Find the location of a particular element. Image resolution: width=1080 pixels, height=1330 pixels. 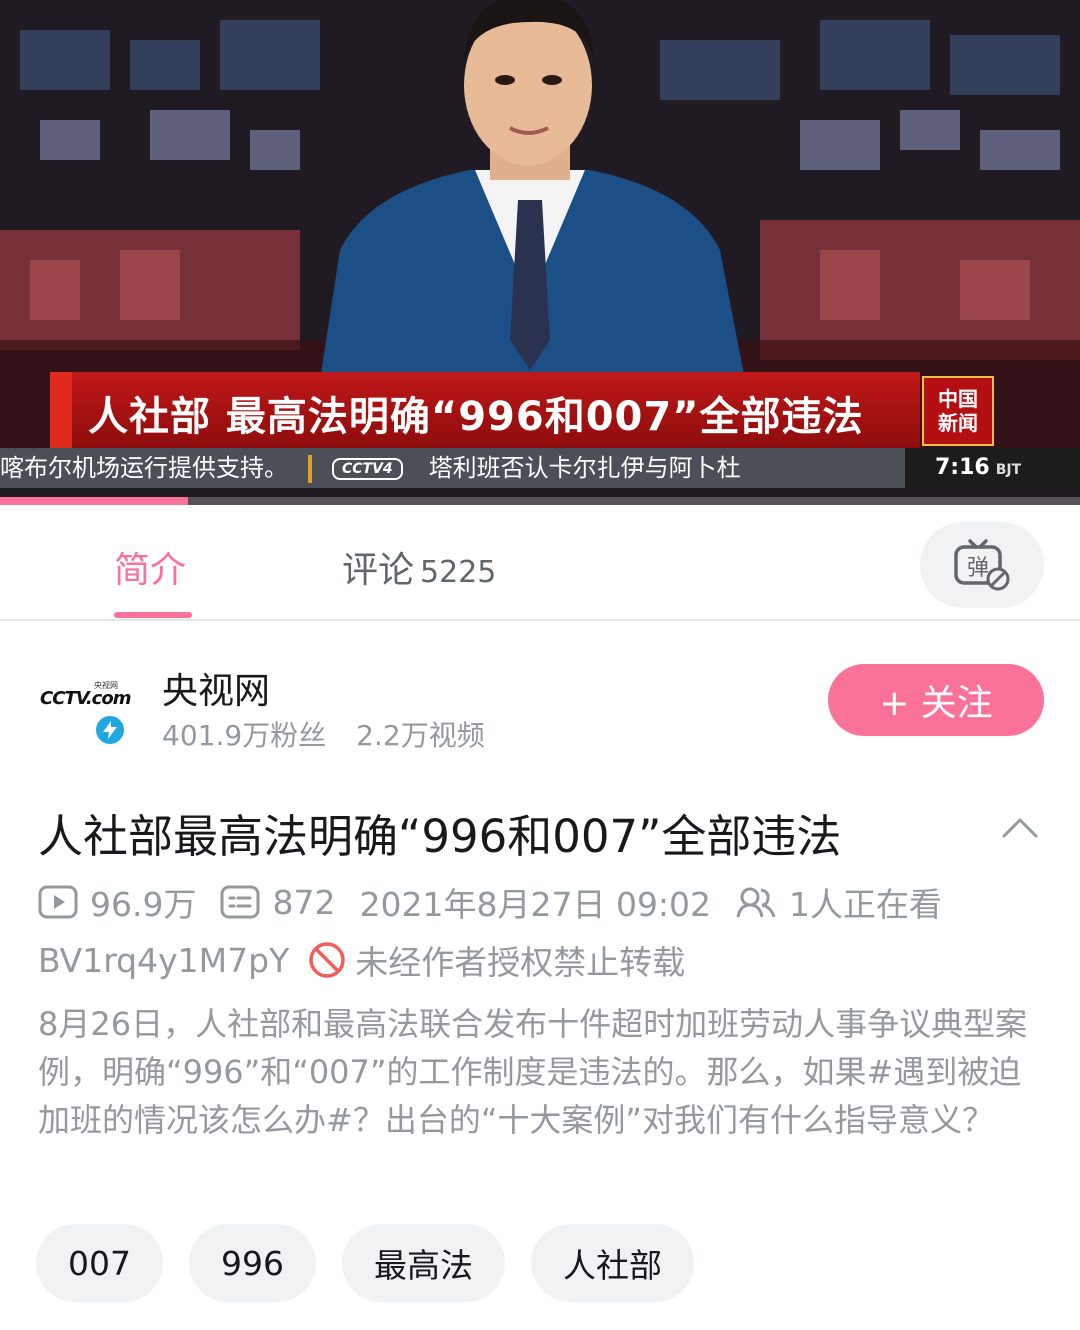

uploader-stats: 401.9万粉丝 2.2万视频 is located at coordinates (323, 734).